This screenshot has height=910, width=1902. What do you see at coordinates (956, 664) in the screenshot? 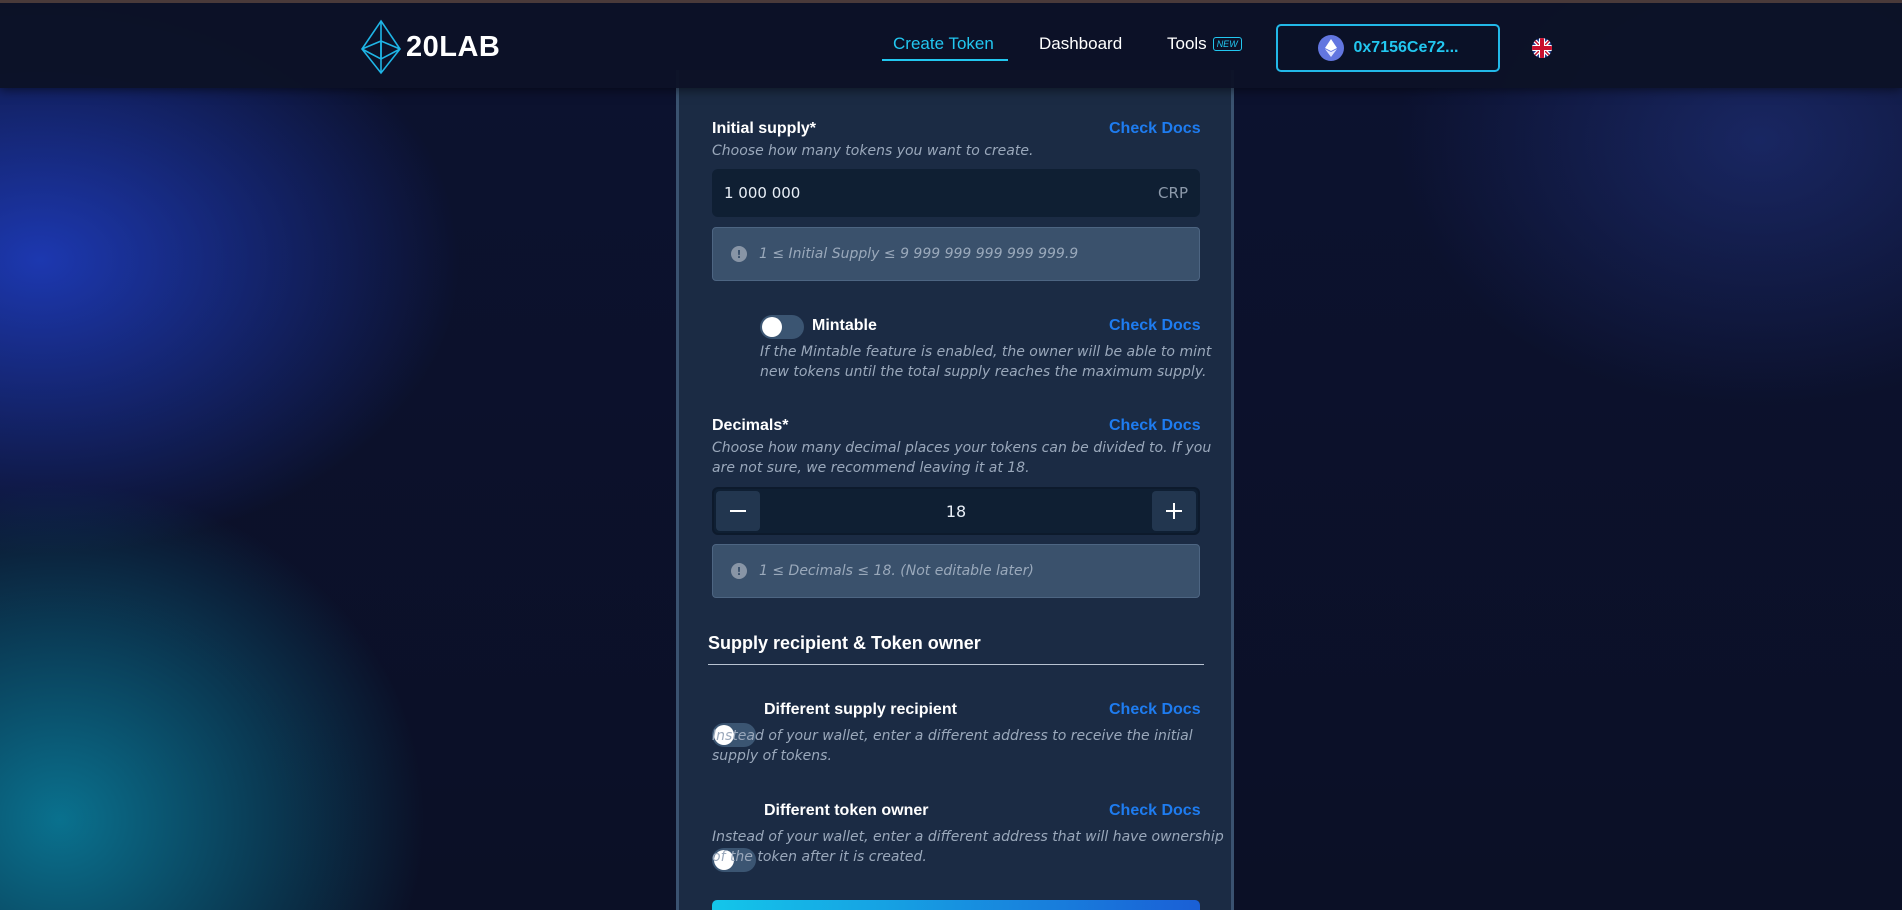
I see `section-divider` at bounding box center [956, 664].